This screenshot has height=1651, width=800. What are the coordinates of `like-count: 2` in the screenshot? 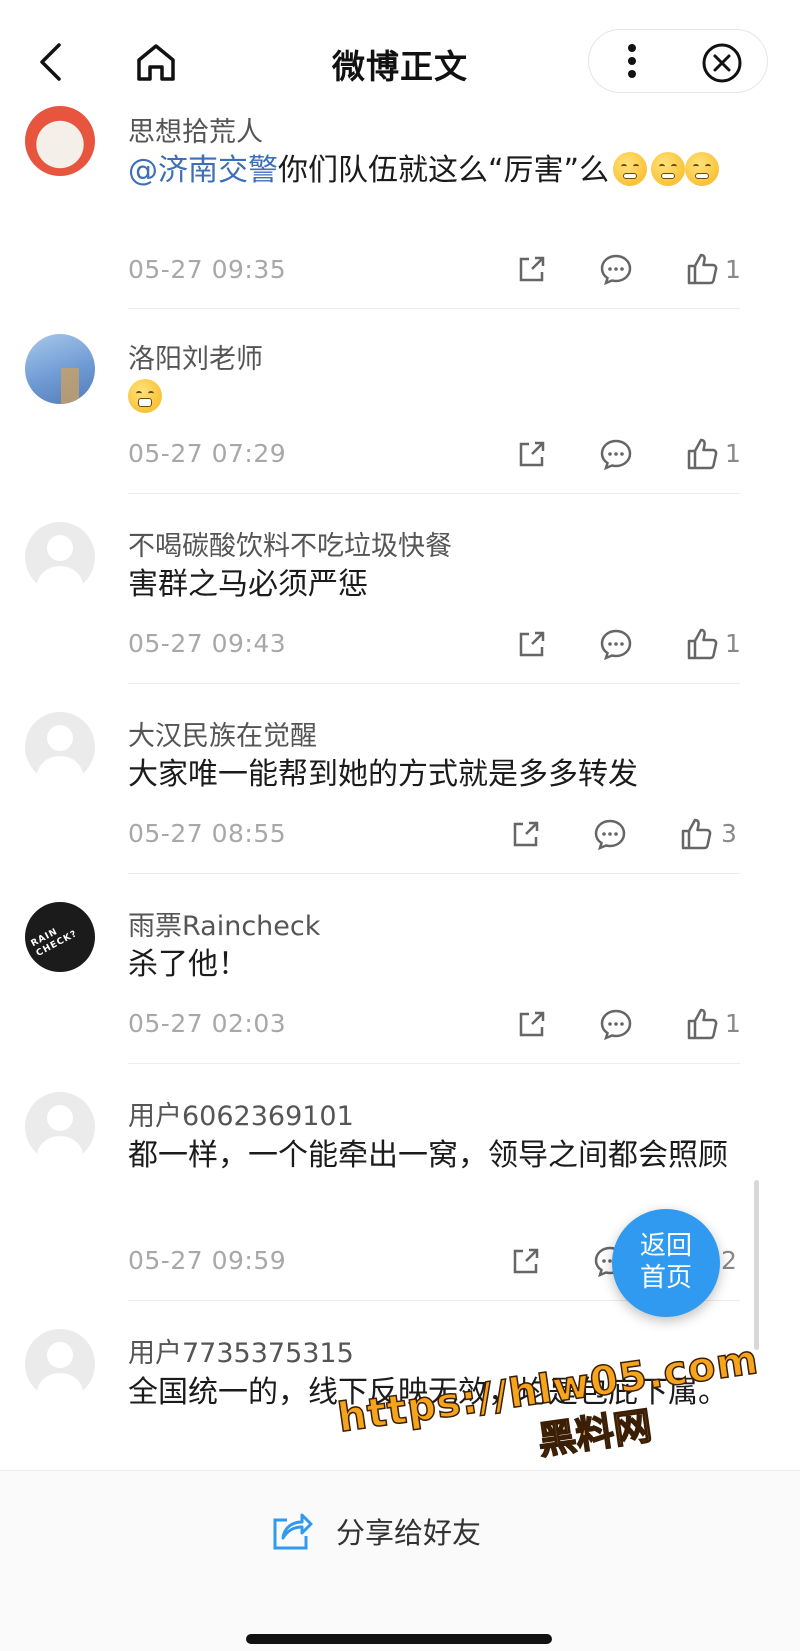 It's located at (729, 1260).